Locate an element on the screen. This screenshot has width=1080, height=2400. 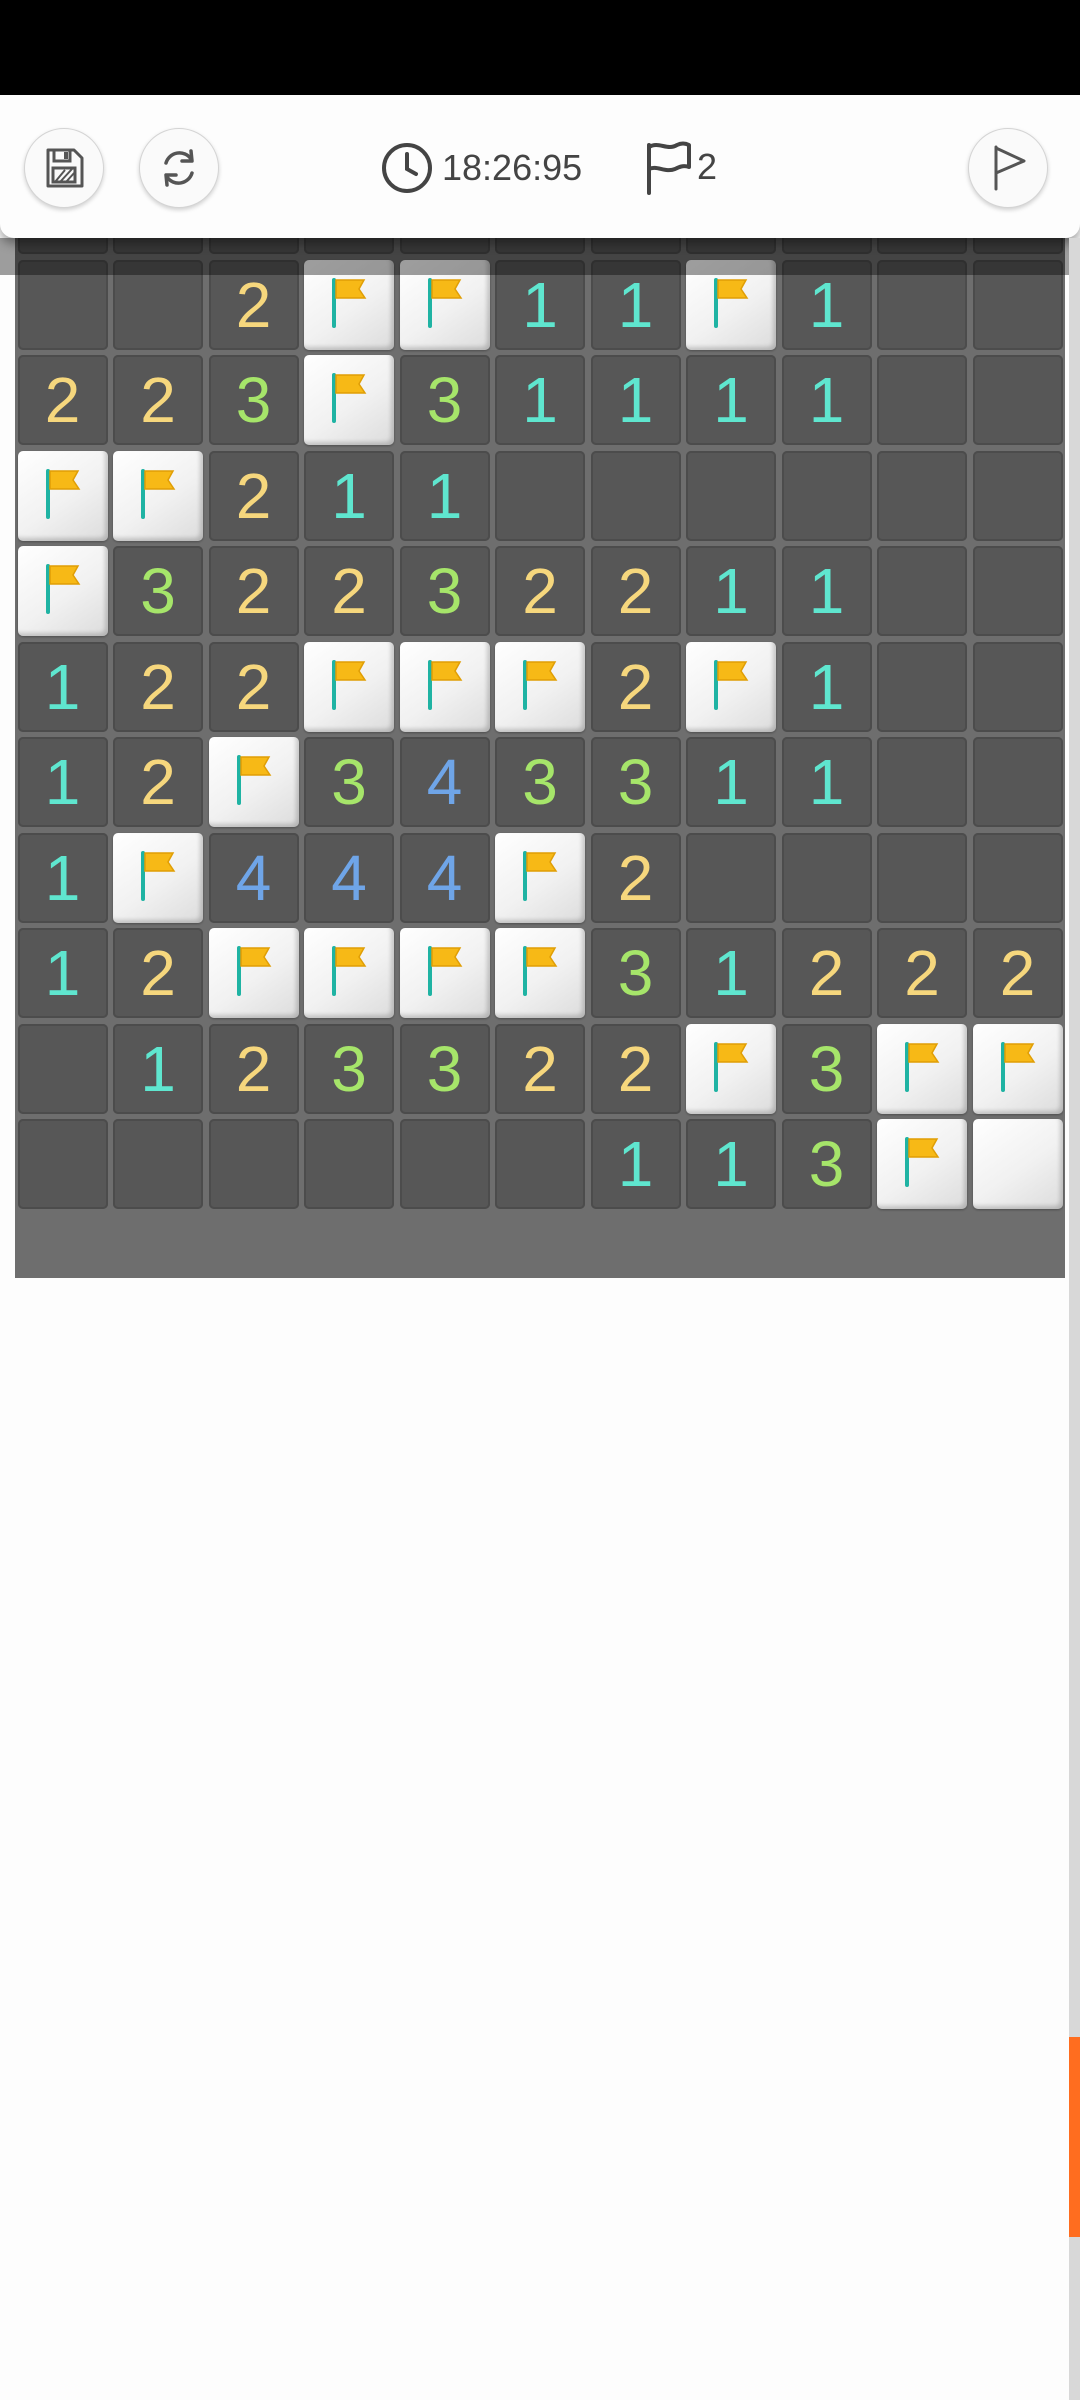
scrollbar-thumb is located at coordinates (1074, 2137).